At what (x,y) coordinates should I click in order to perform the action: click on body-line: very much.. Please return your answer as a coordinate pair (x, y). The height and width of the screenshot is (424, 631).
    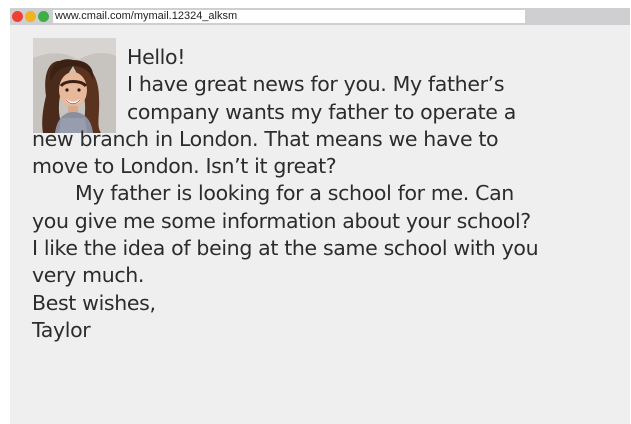
    Looking at the image, I should click on (88, 275).